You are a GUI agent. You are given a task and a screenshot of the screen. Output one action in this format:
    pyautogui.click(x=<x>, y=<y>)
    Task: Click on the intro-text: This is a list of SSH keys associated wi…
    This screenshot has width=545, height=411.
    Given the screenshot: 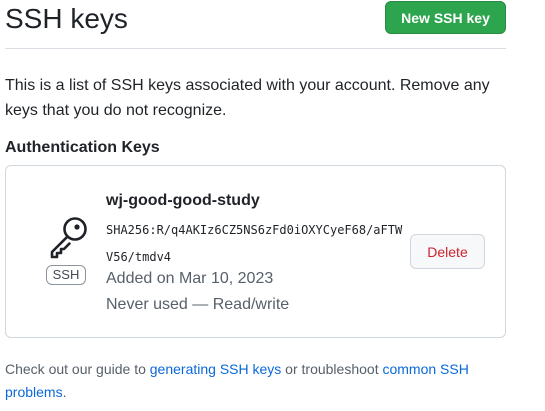 What is the action you would take?
    pyautogui.click(x=247, y=98)
    